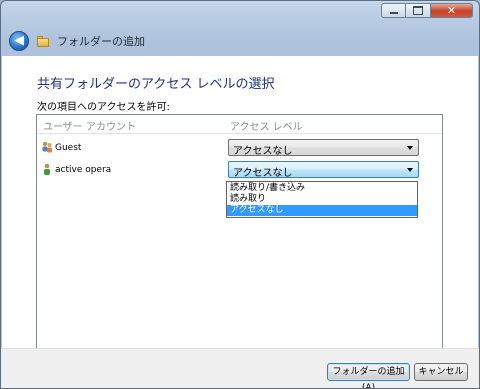 This screenshot has height=389, width=480. What do you see at coordinates (441, 372) in the screenshot?
I see `cancel-button: キャンセル` at bounding box center [441, 372].